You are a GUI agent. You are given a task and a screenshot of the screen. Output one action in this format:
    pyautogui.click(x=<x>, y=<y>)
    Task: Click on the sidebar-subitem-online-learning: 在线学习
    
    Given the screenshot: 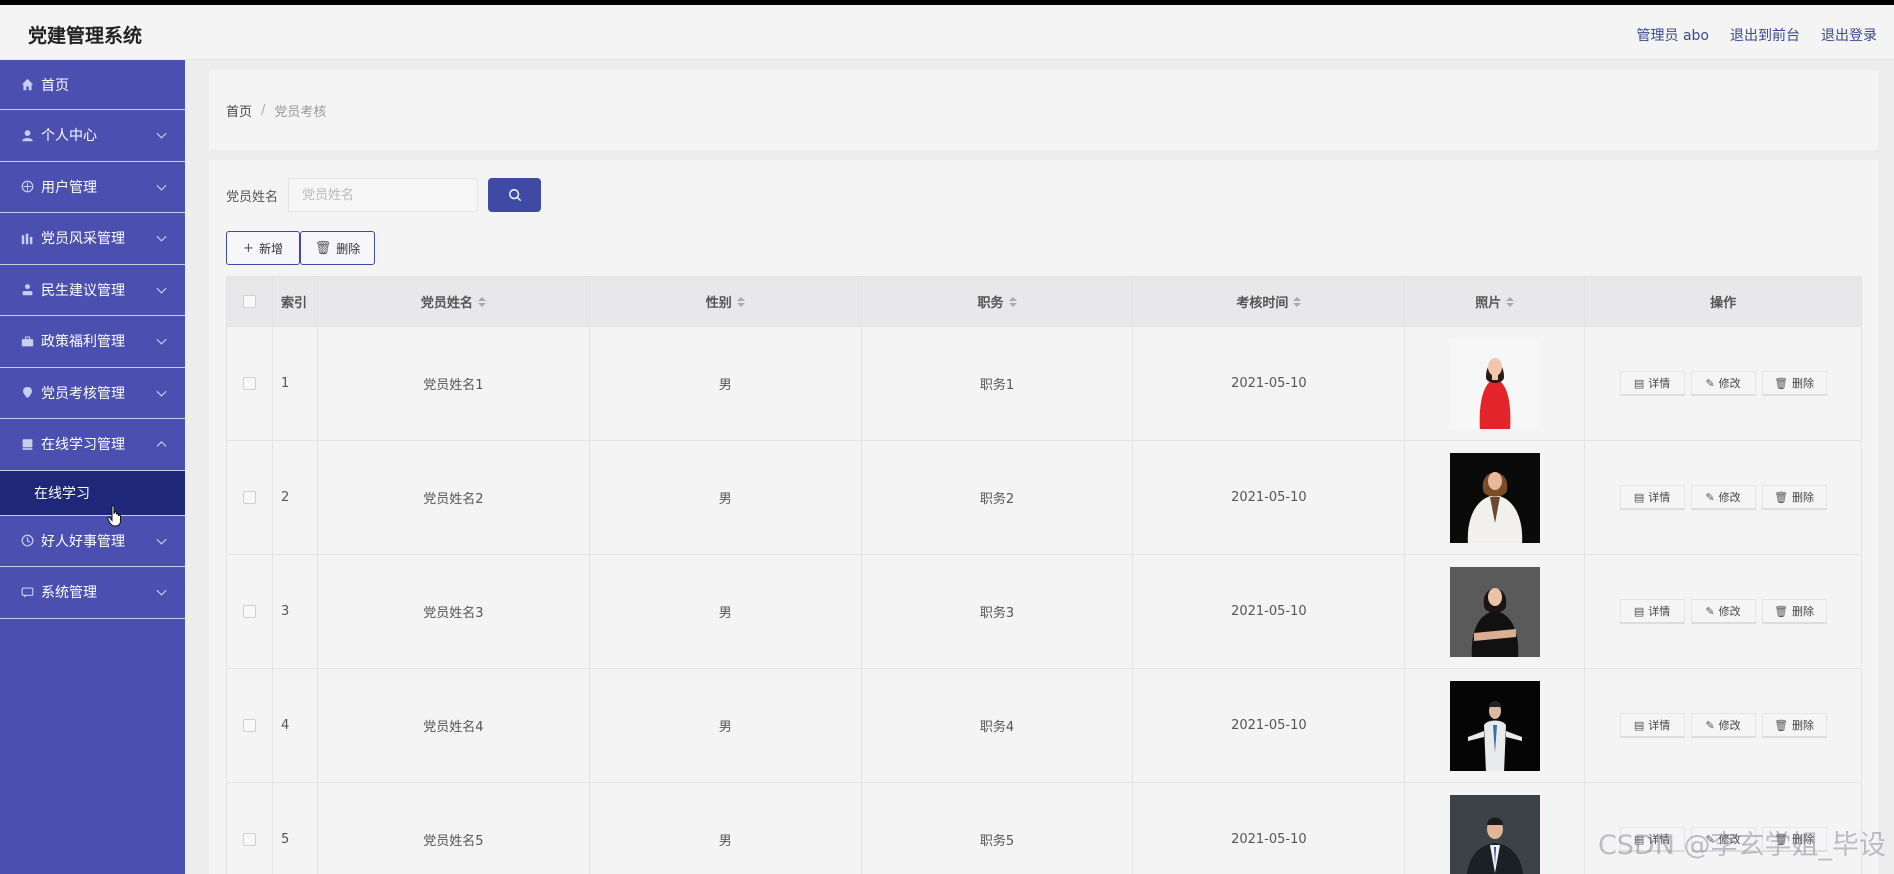 What is the action you would take?
    pyautogui.click(x=92, y=493)
    